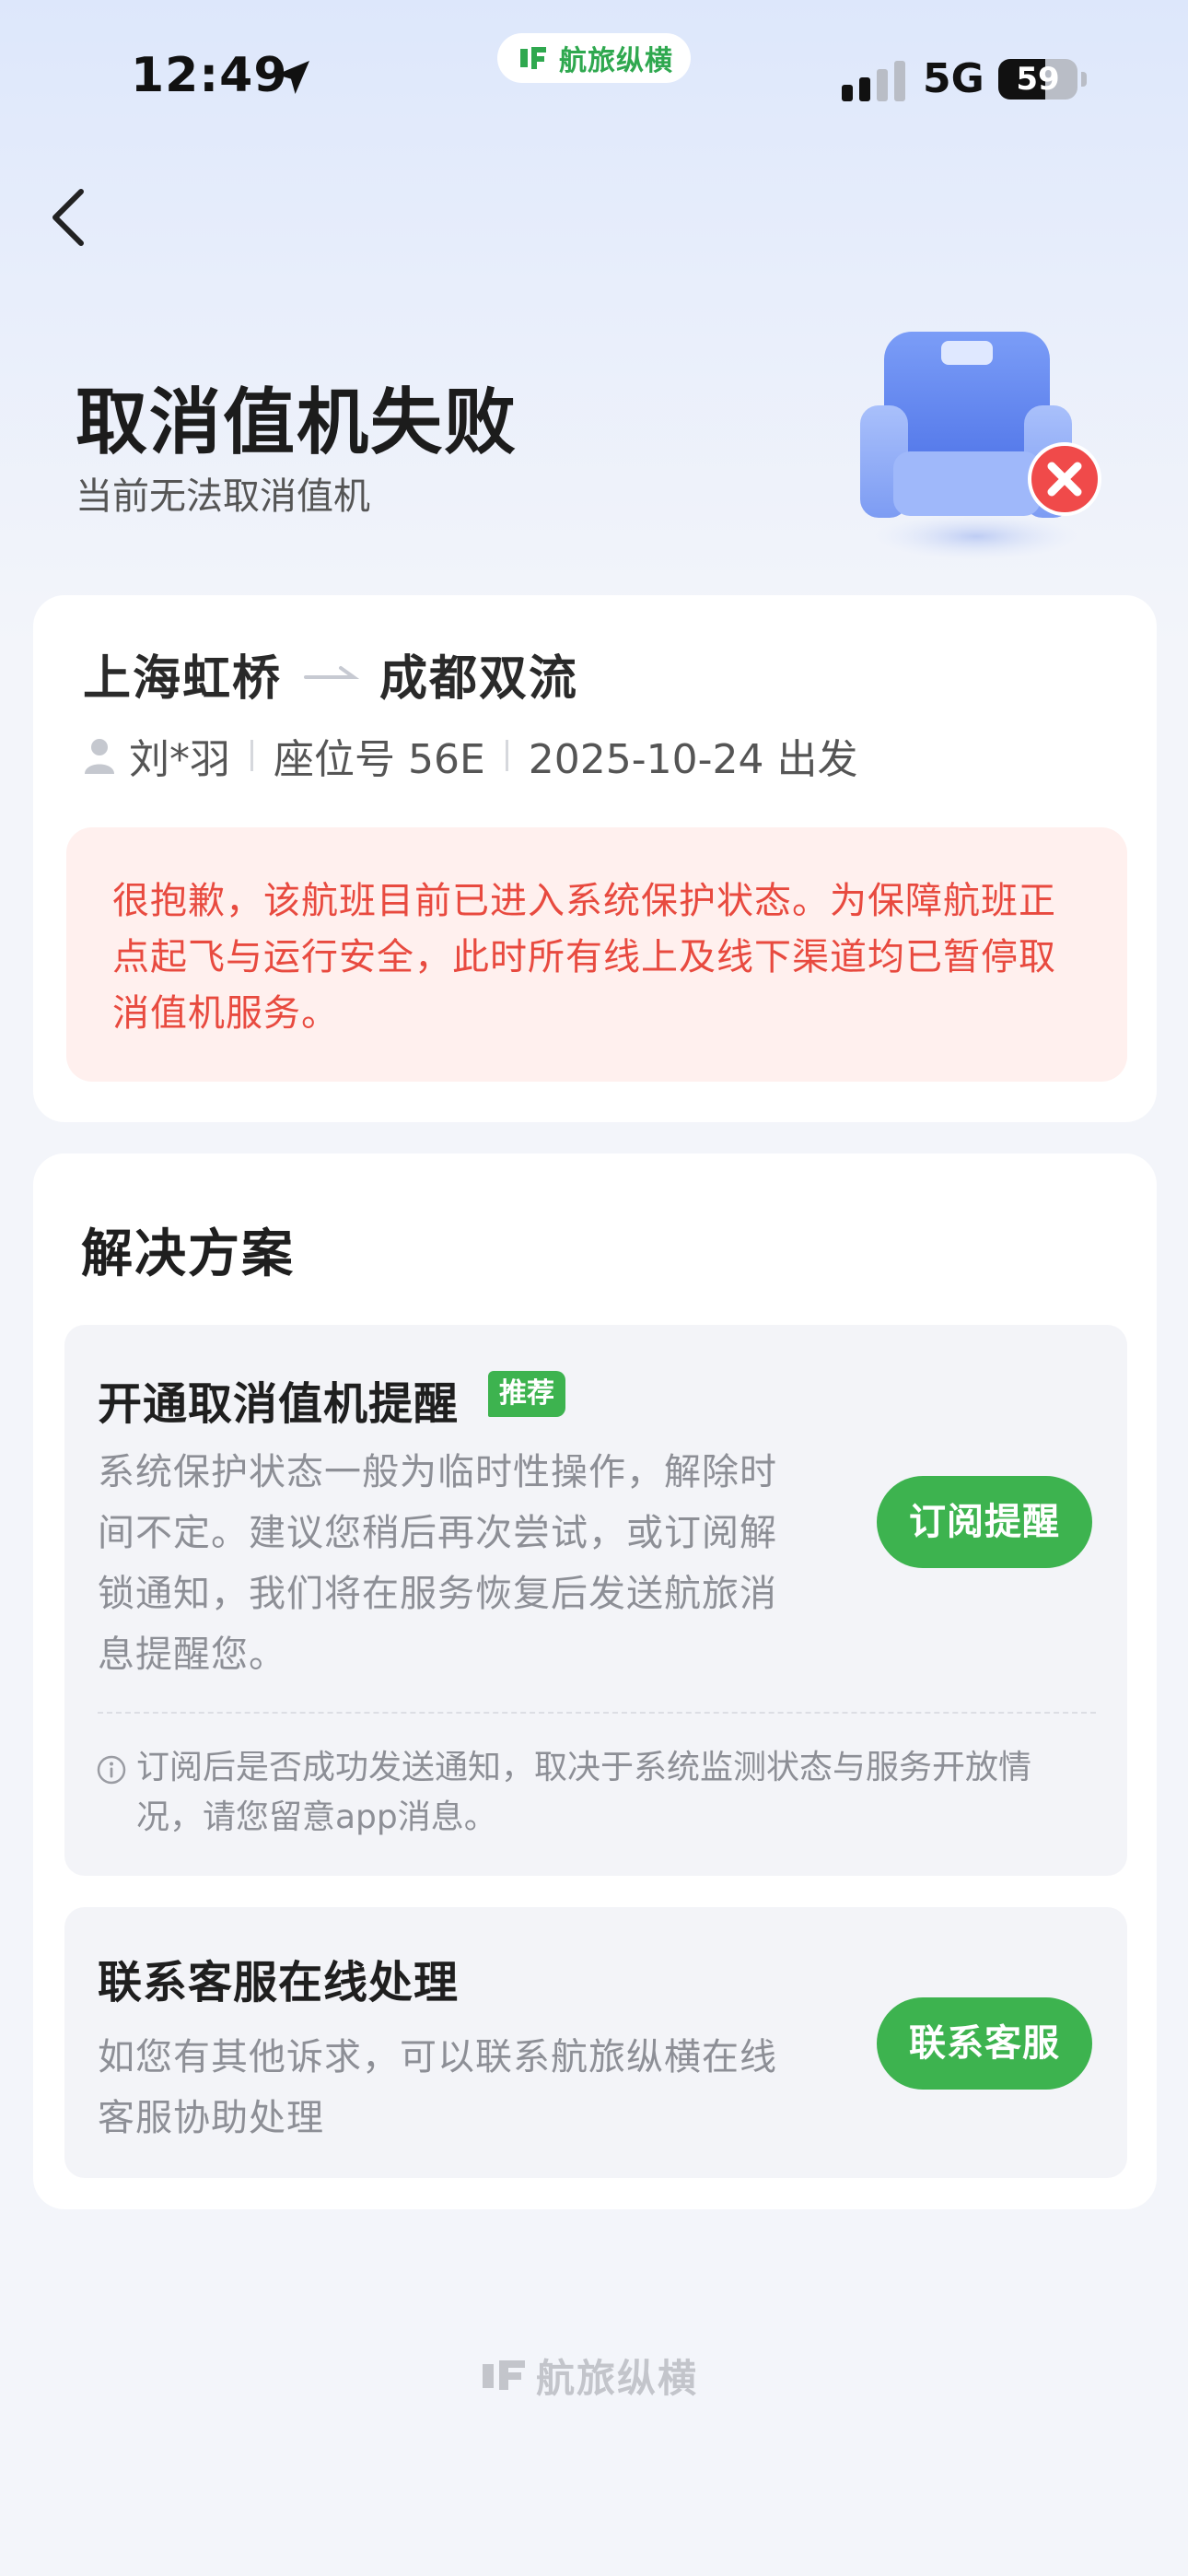  I want to click on dashed-divider, so click(597, 1713).